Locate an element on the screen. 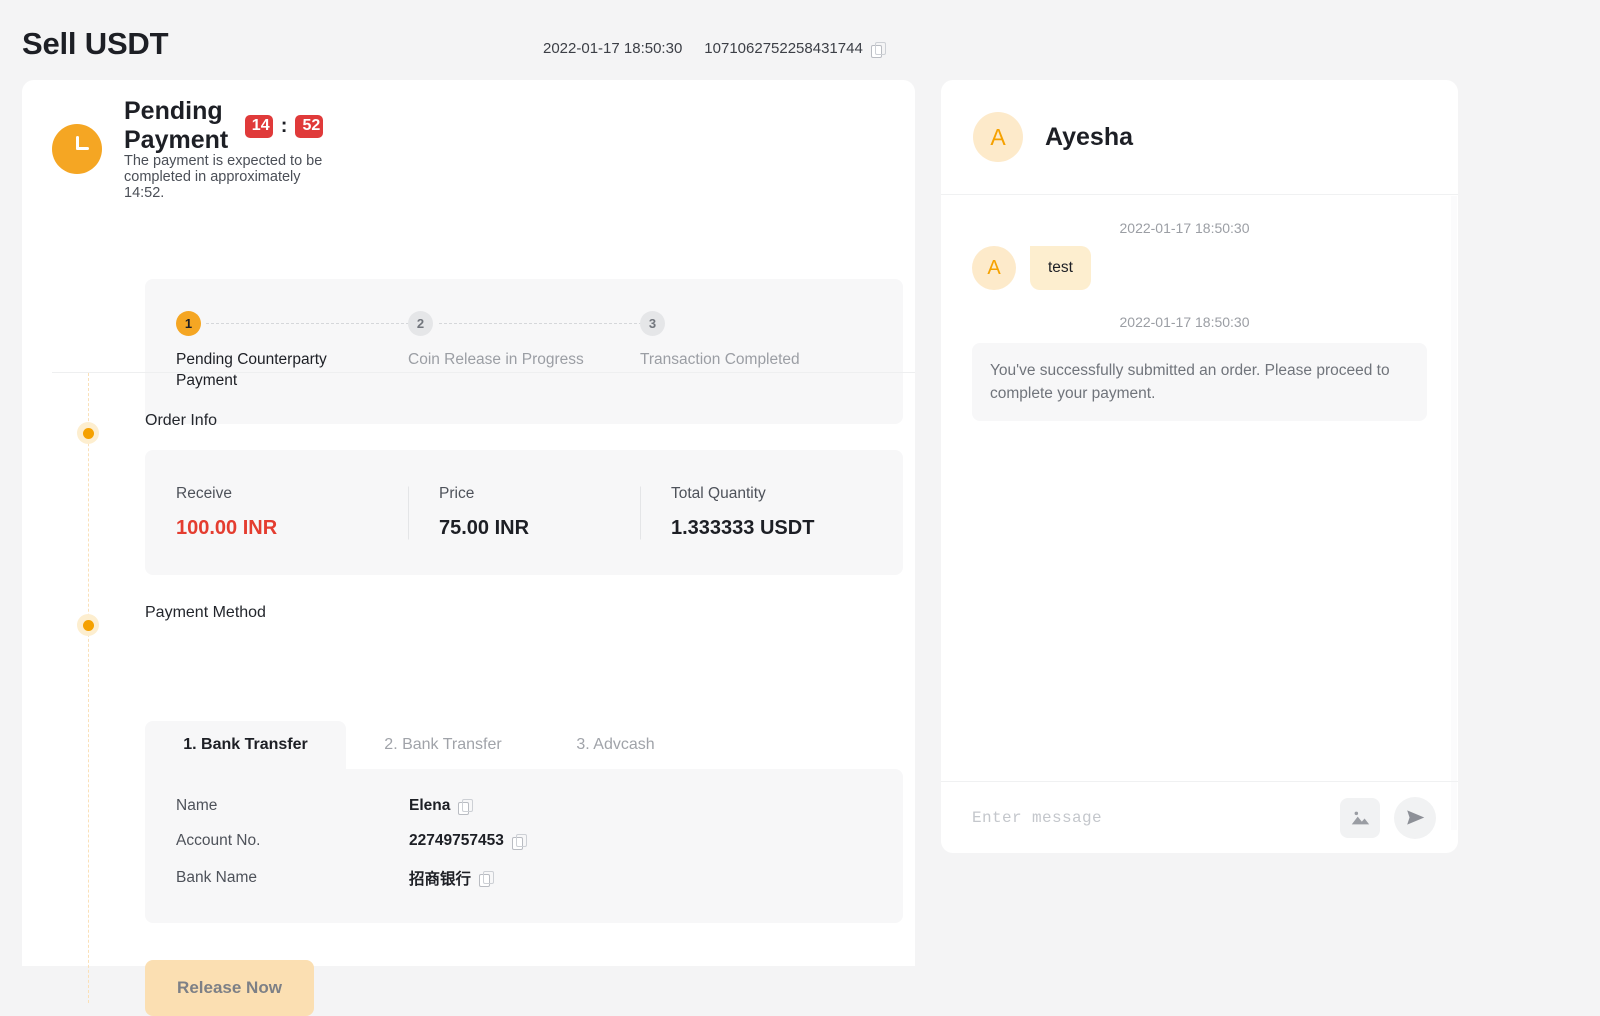 The image size is (1600, 1016). payment-row-bank-key: Bank Name is located at coordinates (216, 877).